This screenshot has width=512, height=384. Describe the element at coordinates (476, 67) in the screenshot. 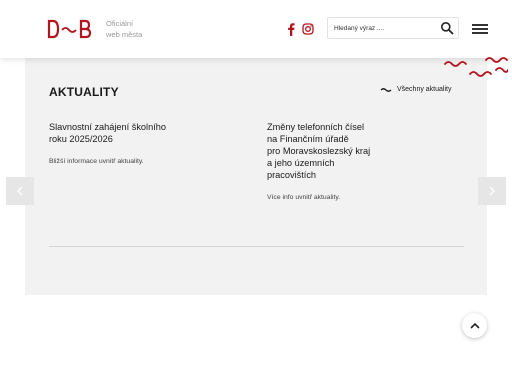

I see `wave-decoration` at that location.